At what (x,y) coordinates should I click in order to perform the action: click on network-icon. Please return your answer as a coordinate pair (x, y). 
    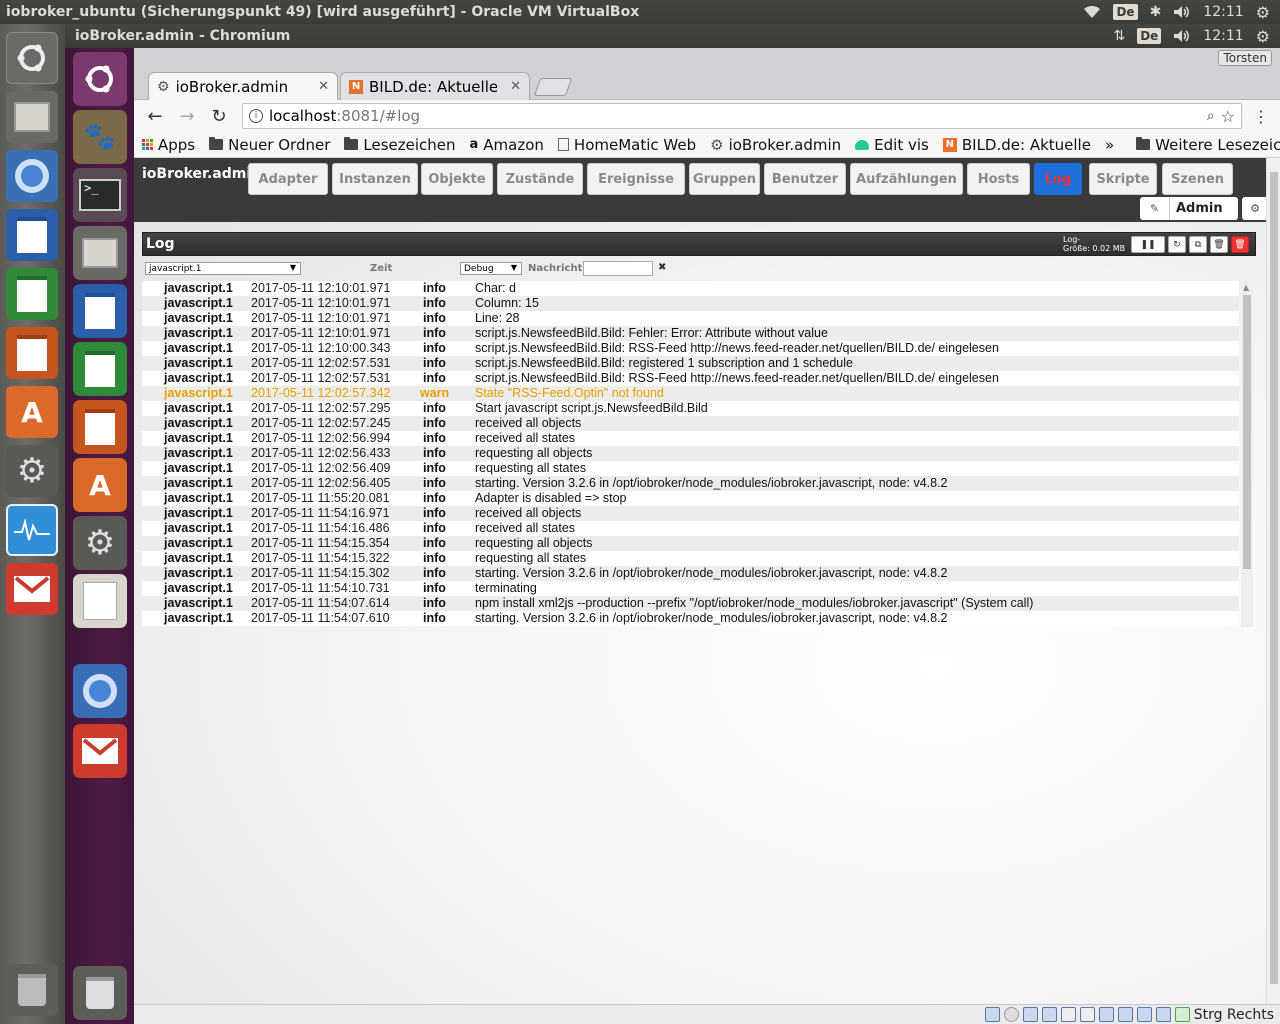
    Looking at the image, I should click on (1049, 1014).